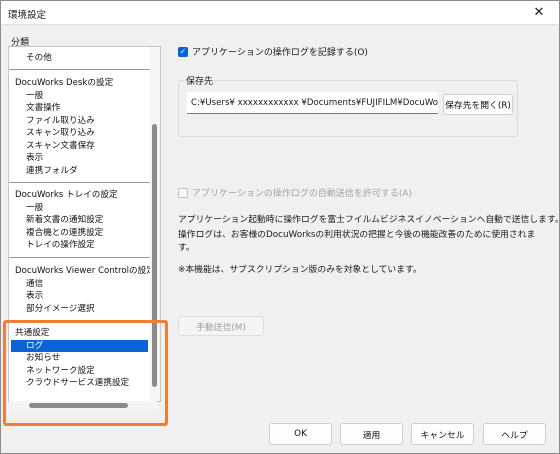  I want to click on list-item-scan-import: スキャン取り込み, so click(60, 133).